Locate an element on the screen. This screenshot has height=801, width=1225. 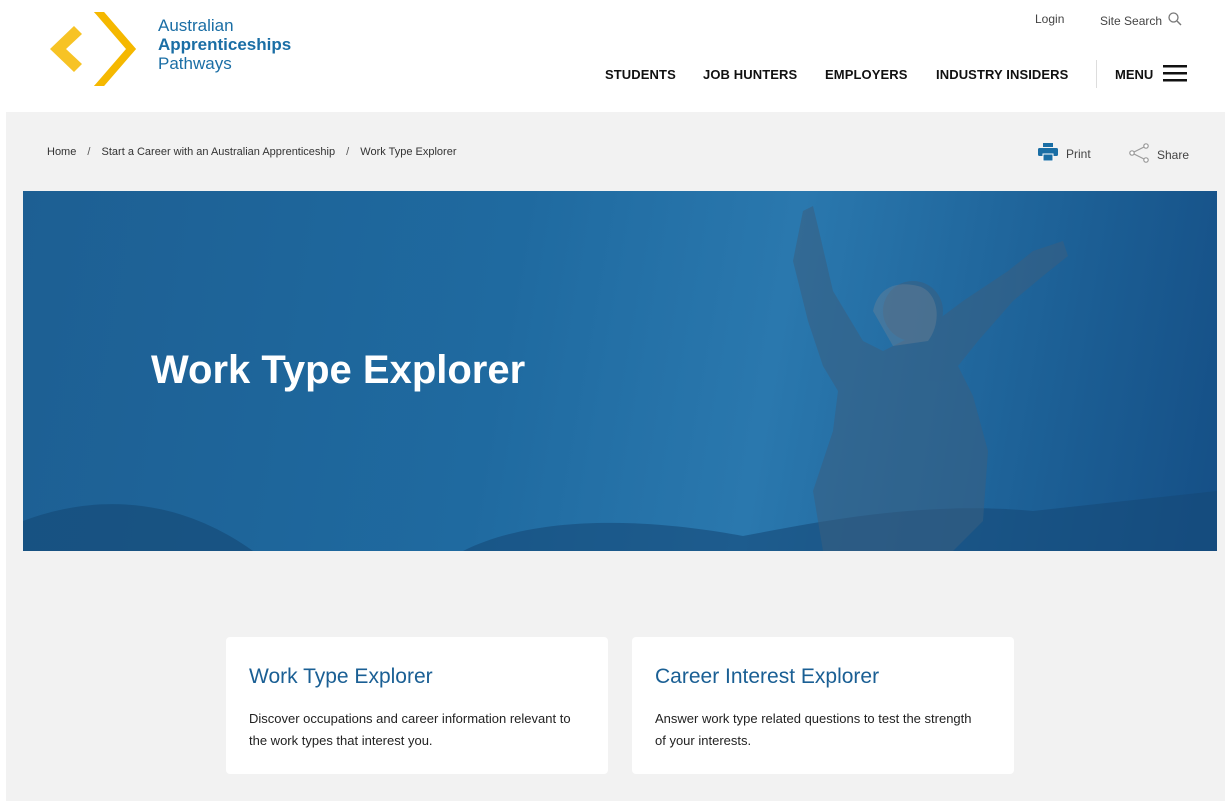
printer-icon is located at coordinates (1048, 153).